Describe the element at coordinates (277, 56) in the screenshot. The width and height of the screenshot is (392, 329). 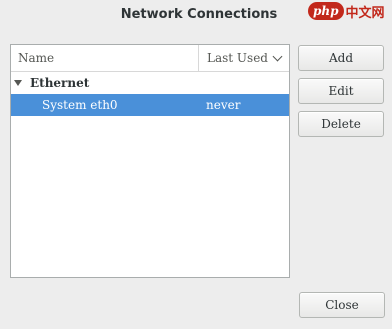
I see `sort-chevron-down-icon` at that location.